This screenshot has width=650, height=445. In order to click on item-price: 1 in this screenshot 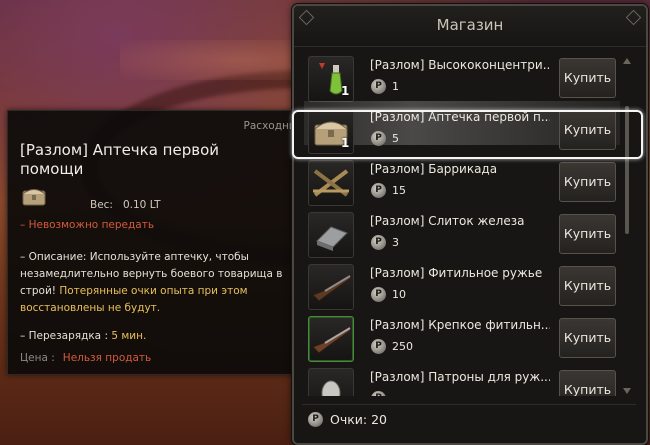, I will do `click(395, 86)`.